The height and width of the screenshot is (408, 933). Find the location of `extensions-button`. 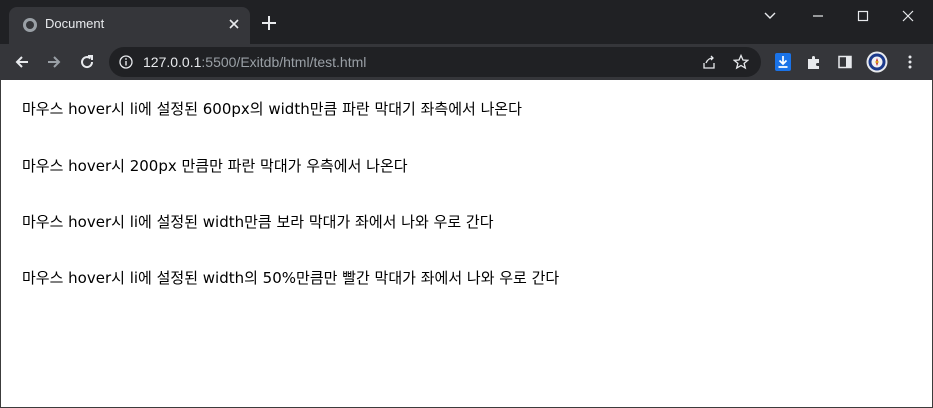

extensions-button is located at coordinates (814, 62).